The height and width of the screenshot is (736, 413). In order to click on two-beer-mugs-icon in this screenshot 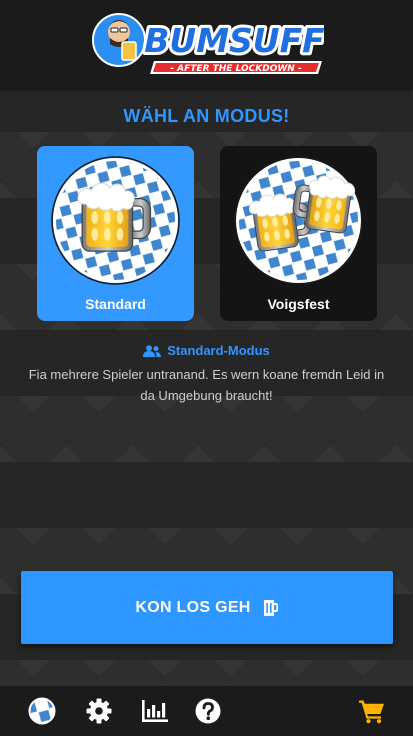, I will do `click(298, 220)`.